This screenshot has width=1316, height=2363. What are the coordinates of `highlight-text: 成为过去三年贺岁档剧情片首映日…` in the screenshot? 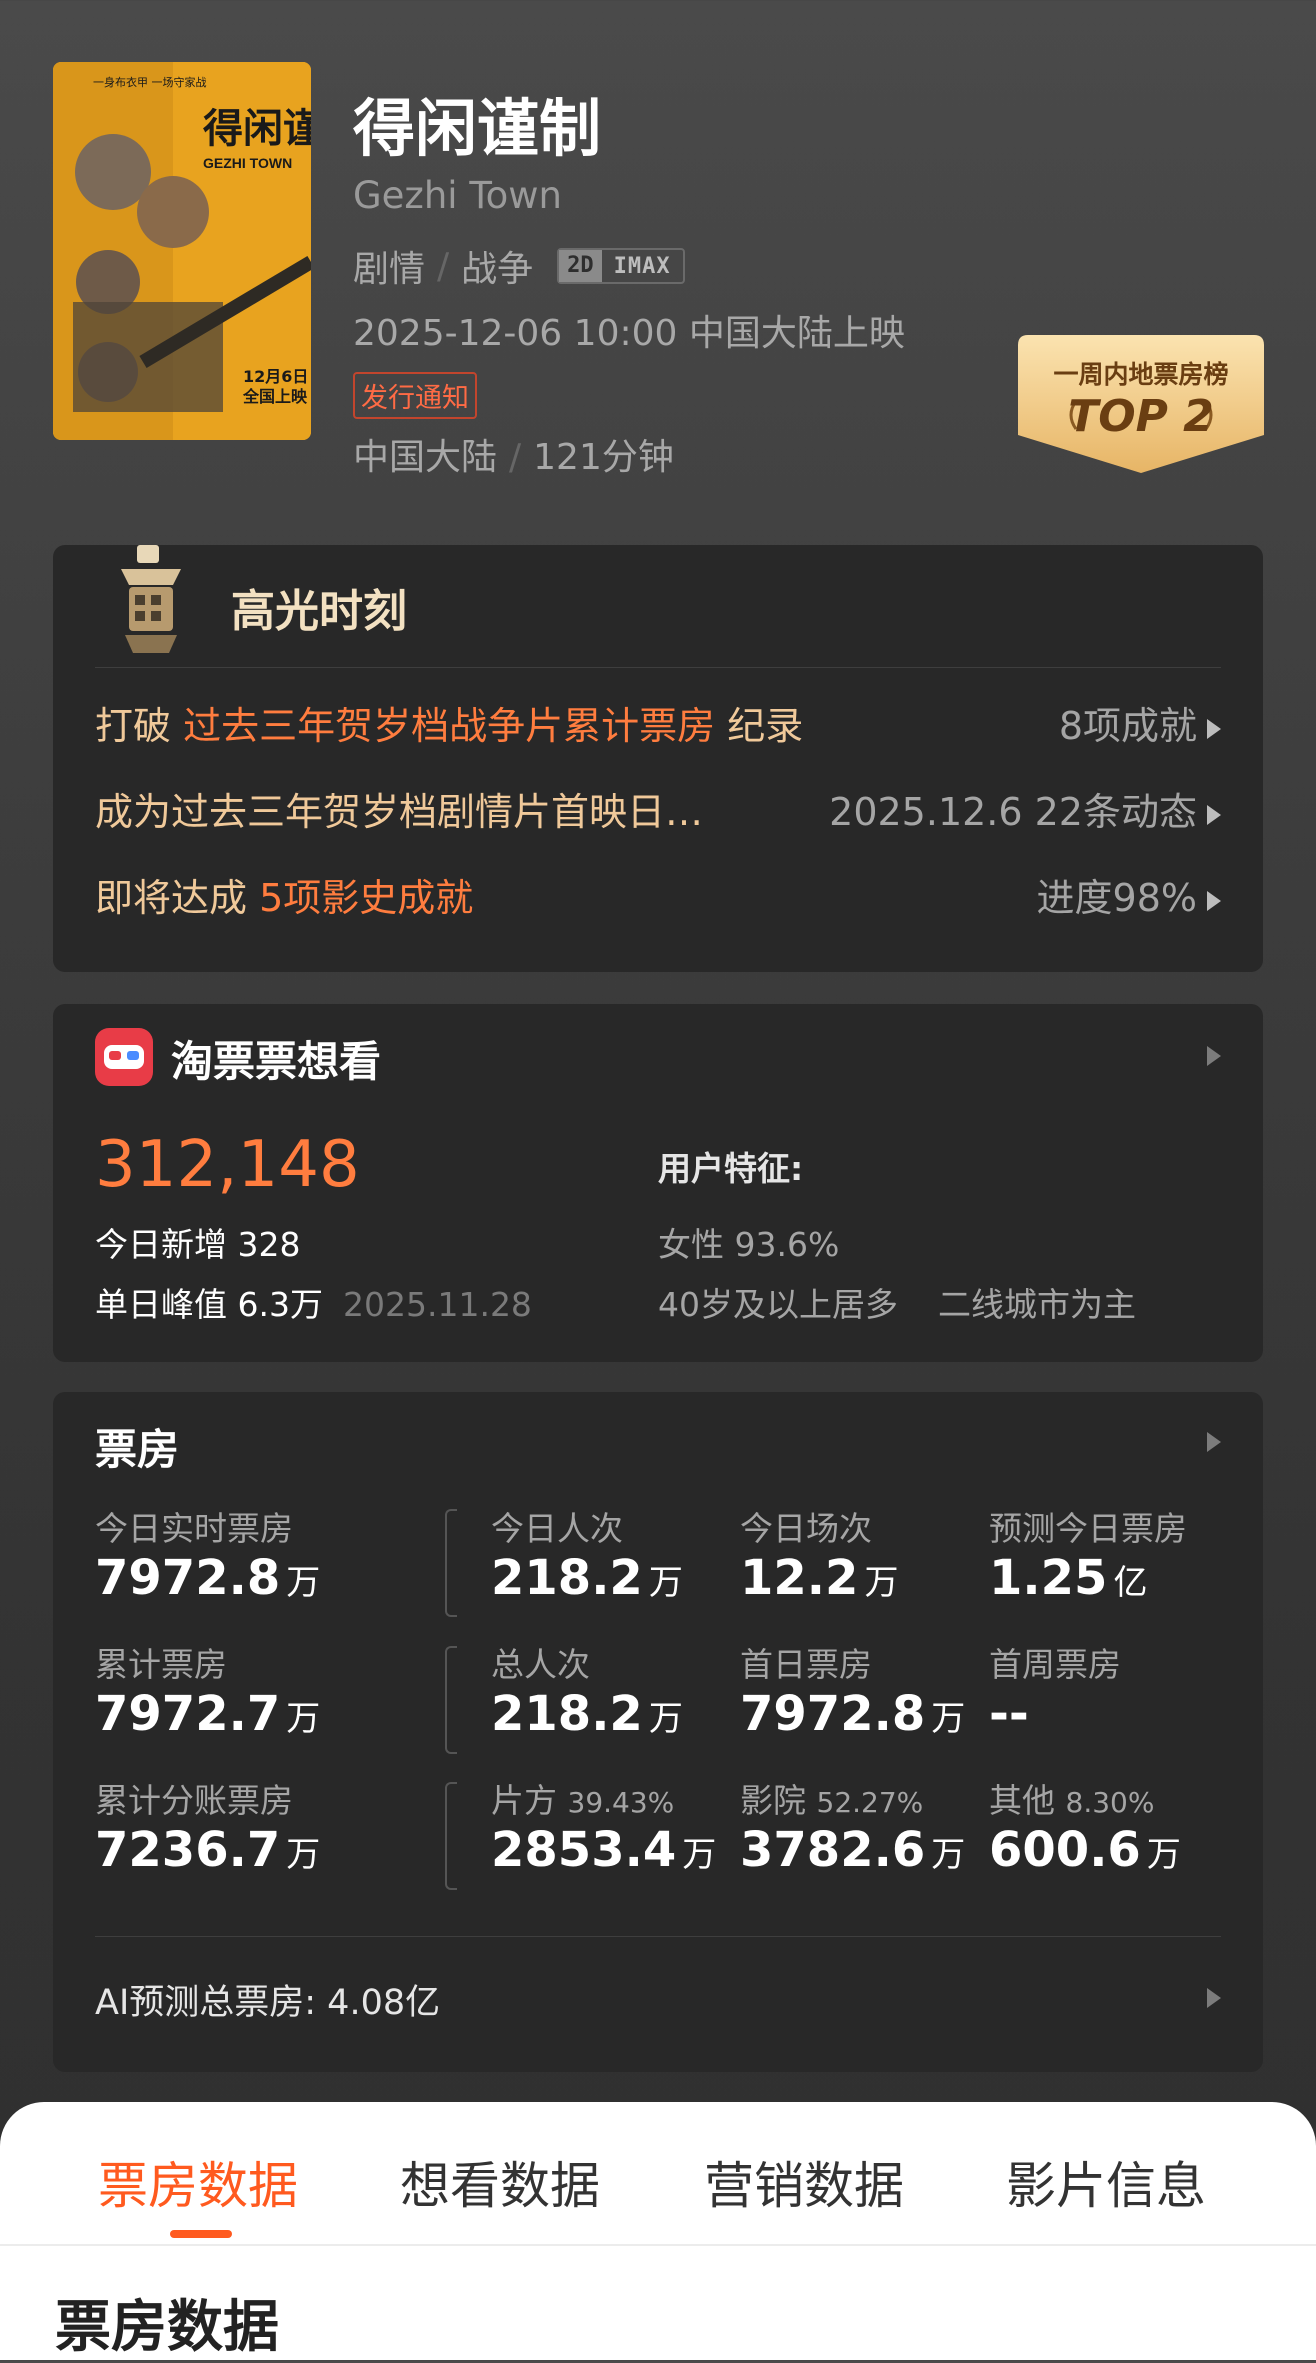 It's located at (399, 808).